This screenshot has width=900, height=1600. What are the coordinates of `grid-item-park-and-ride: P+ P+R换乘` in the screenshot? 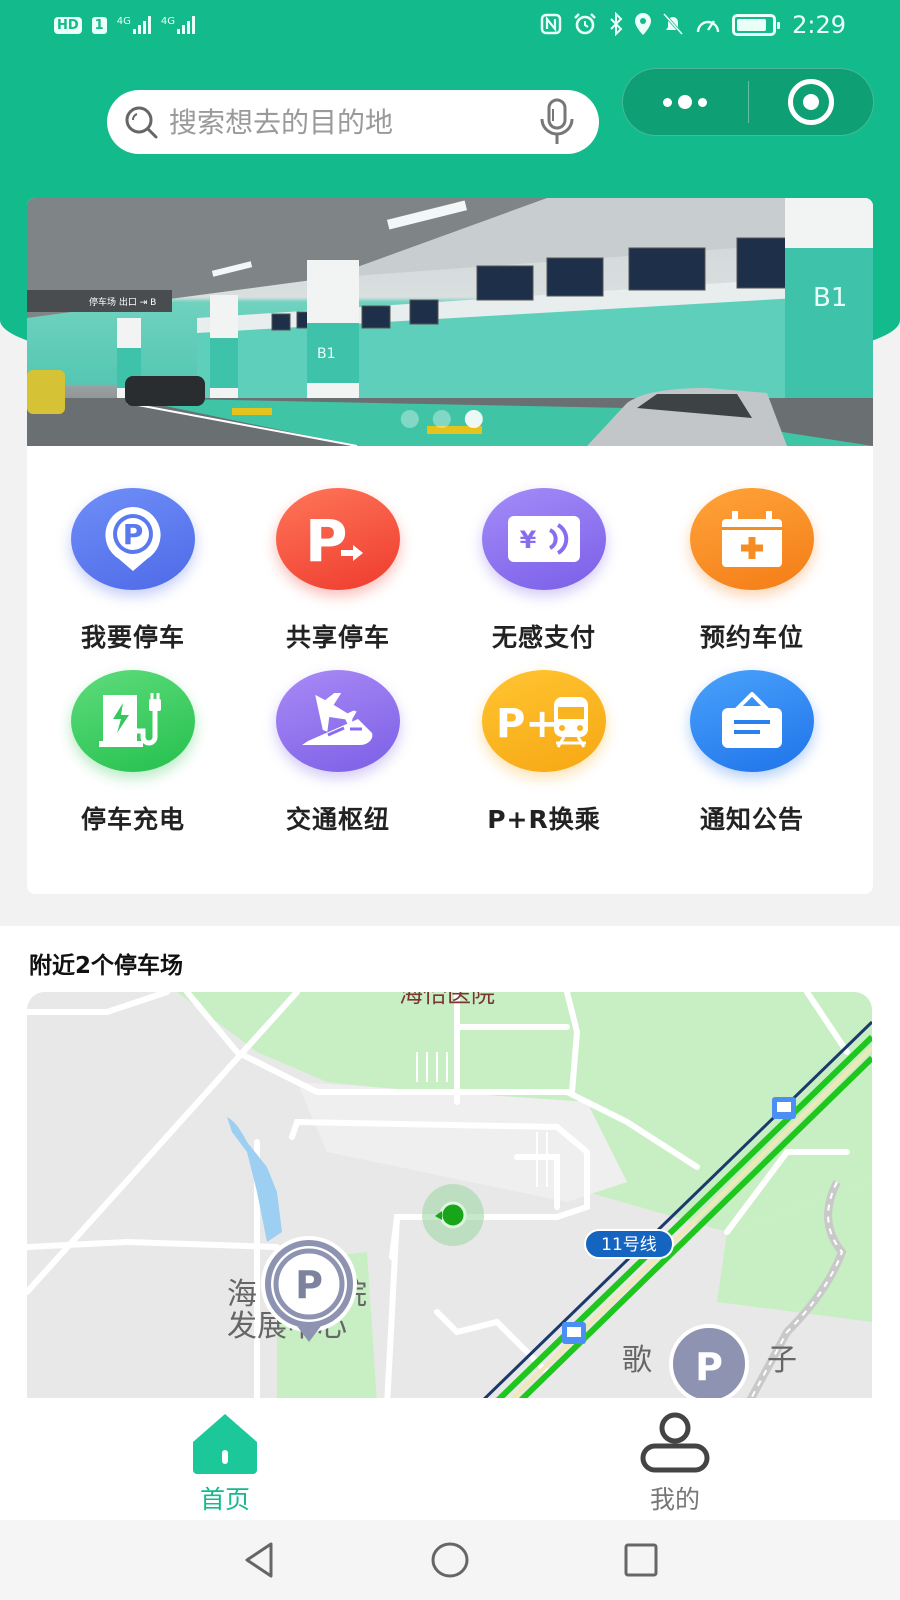 It's located at (544, 753).